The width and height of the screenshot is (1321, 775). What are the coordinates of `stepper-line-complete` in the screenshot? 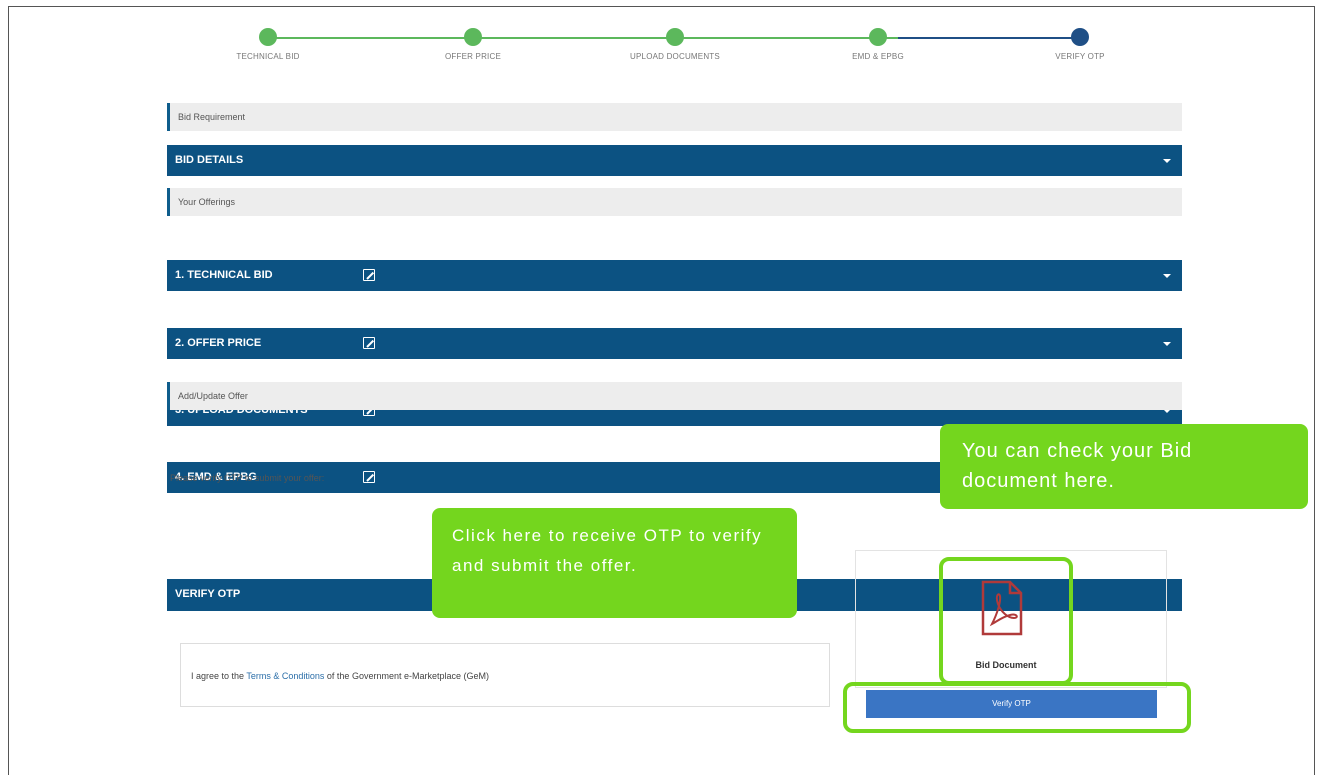 It's located at (583, 38).